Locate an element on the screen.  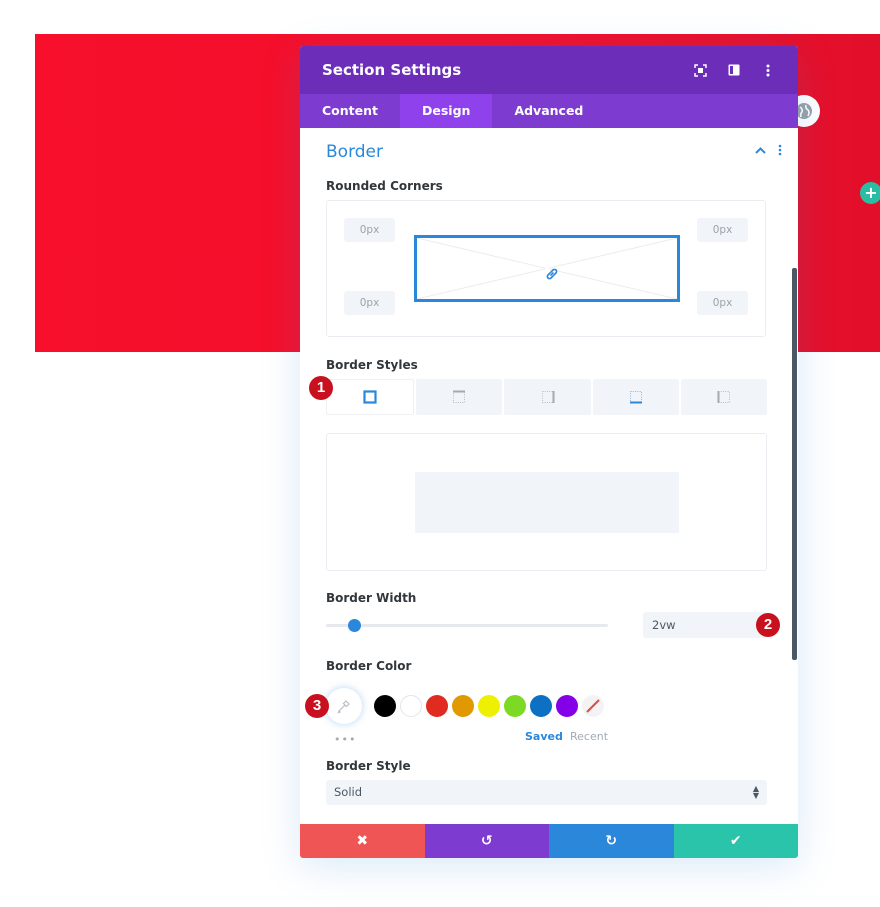
eyedropper-icon is located at coordinates (343, 707).